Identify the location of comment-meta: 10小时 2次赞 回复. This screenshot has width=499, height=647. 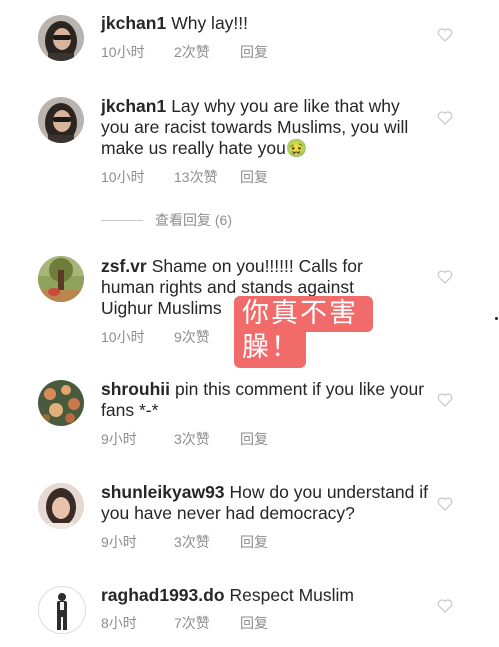
(184, 52).